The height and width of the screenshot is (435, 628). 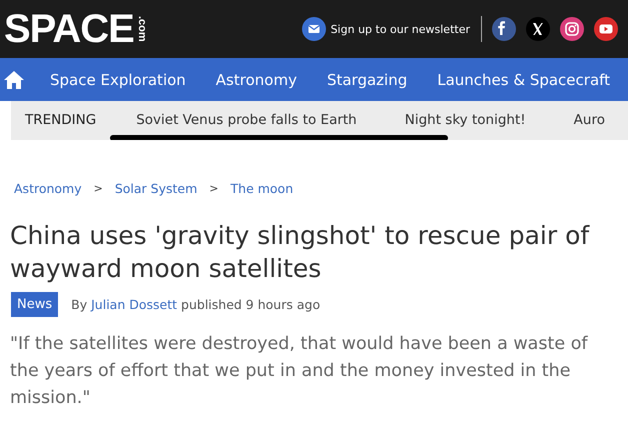 What do you see at coordinates (314, 29) in the screenshot?
I see `mail-icon` at bounding box center [314, 29].